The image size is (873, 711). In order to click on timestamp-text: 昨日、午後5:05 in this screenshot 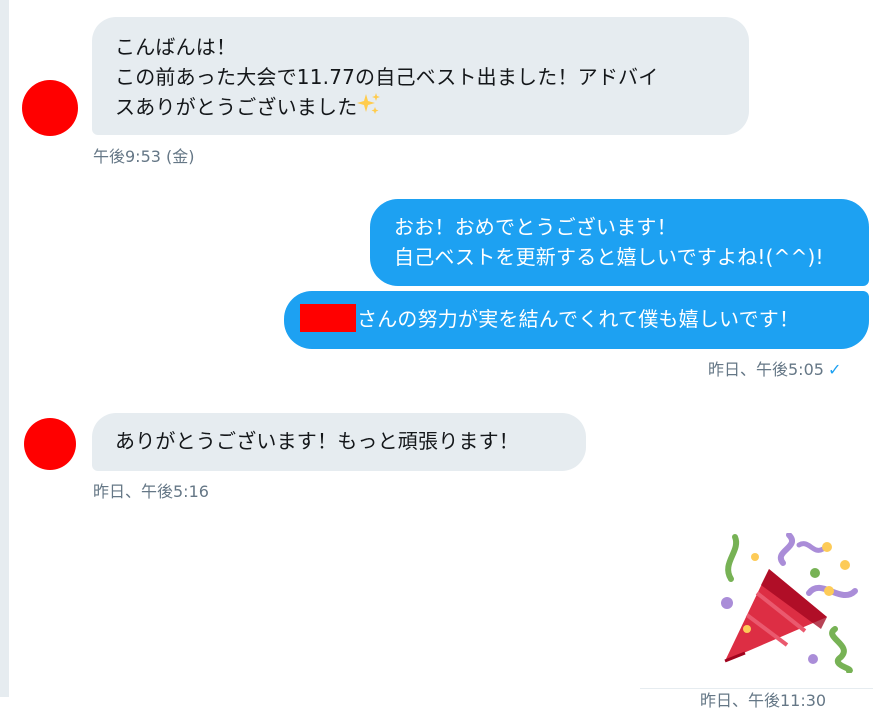, I will do `click(766, 369)`.